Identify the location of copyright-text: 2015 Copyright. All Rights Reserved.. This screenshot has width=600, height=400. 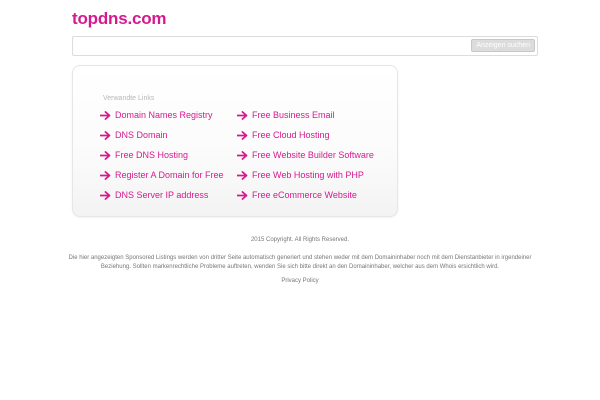
(300, 240).